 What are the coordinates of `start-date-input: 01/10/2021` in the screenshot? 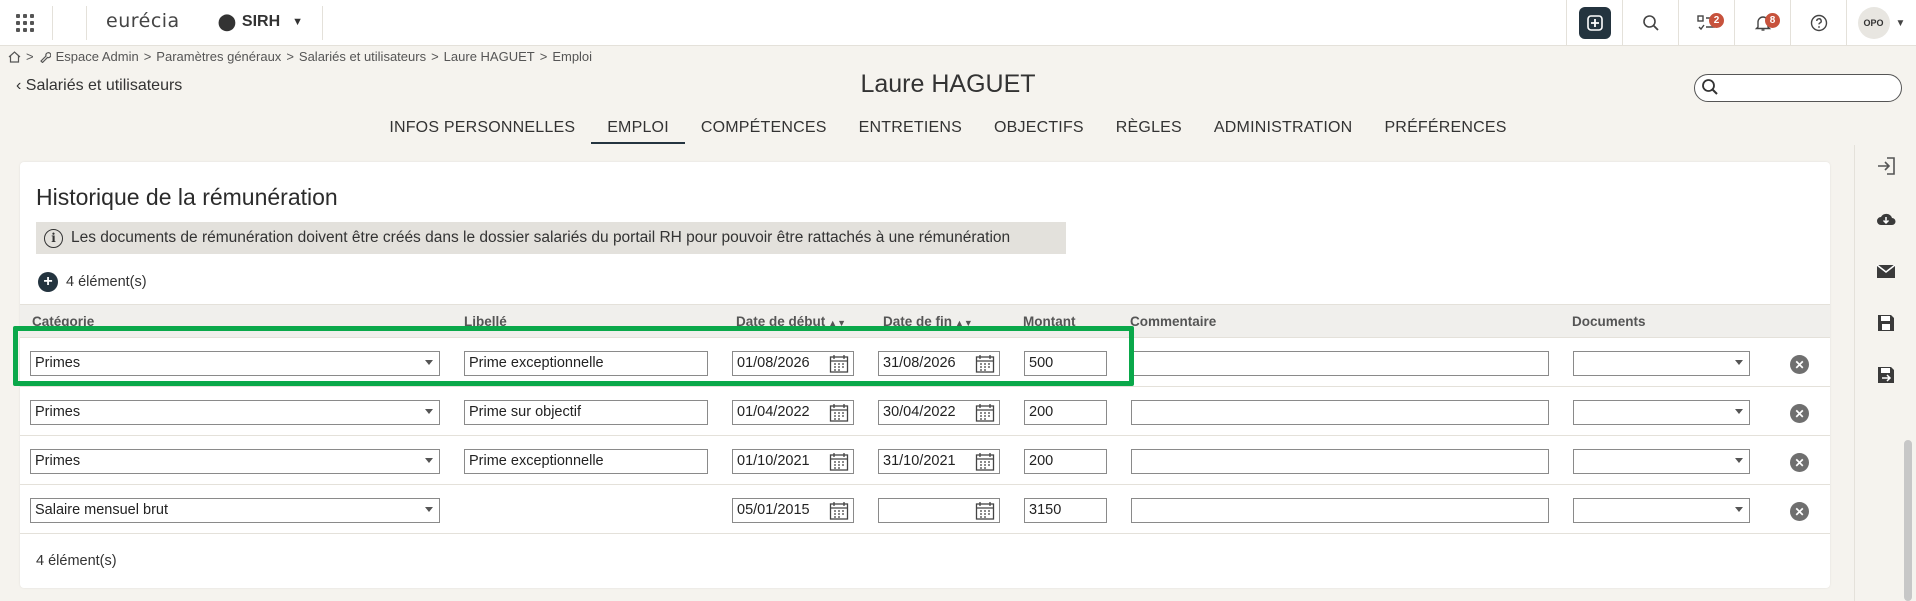 It's located at (793, 461).